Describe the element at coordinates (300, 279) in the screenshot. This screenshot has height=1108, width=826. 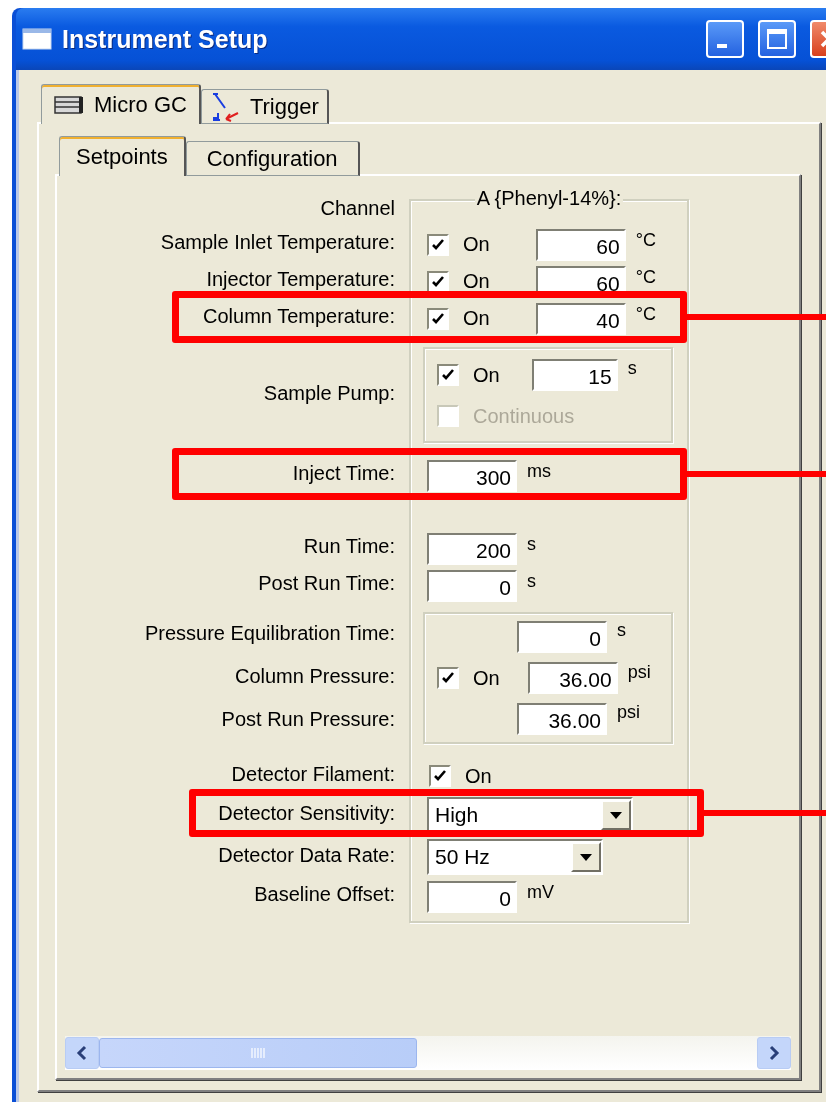
I see `field-label: Injector Temperature:` at that location.